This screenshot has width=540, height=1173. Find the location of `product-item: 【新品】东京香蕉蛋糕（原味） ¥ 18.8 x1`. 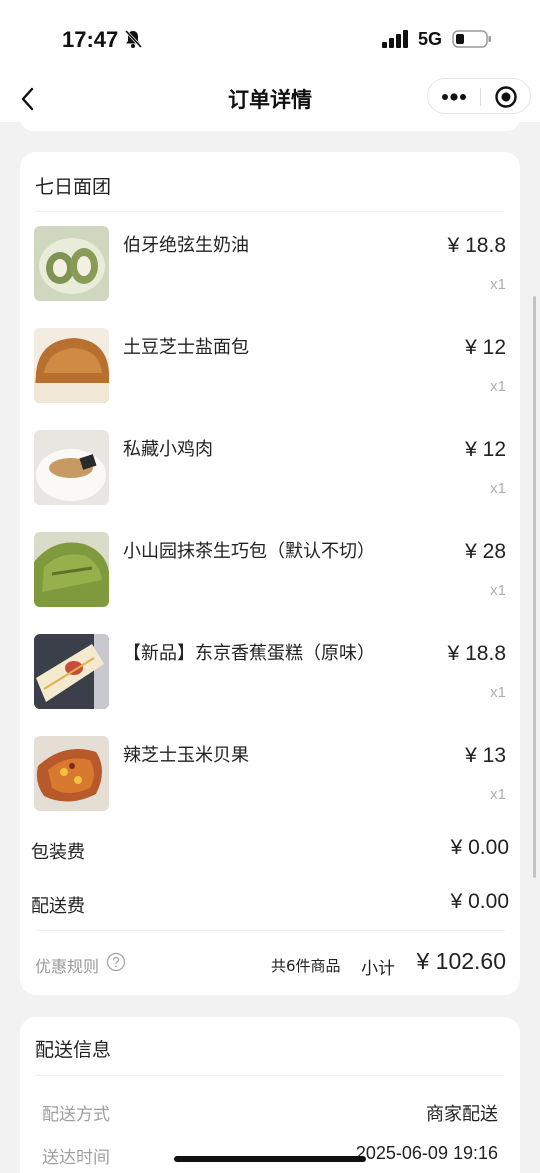

product-item: 【新品】东京香蕉蛋糕（原味） ¥ 18.8 x1 is located at coordinates (270, 685).